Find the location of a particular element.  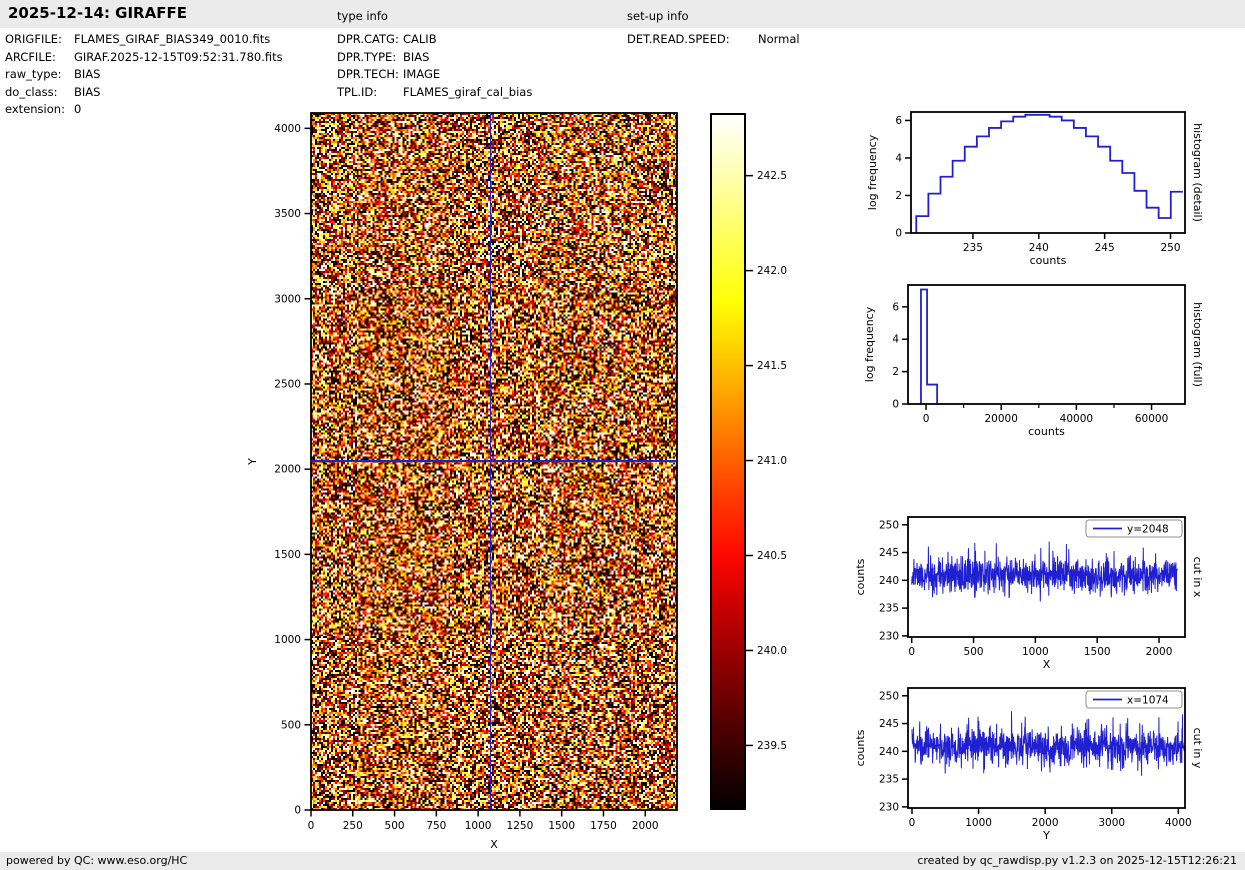

meta-row: do_class: BIAS is located at coordinates (144, 93).